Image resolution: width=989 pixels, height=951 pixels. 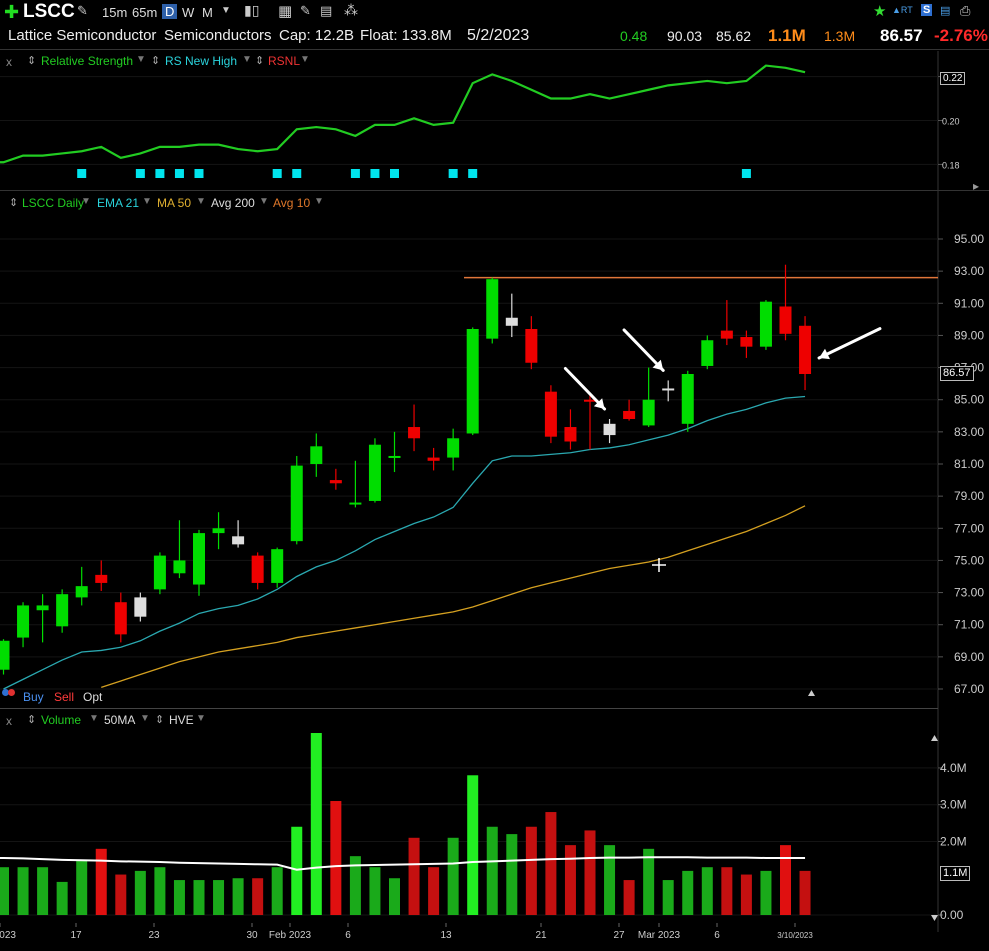 What do you see at coordinates (934, 918) in the screenshot?
I see `scroll-down-marker-icon` at bounding box center [934, 918].